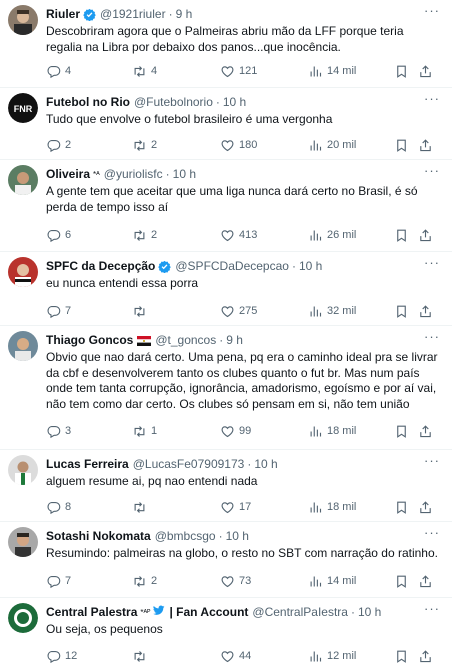 This screenshot has width=452, height=670. Describe the element at coordinates (300, 612) in the screenshot. I see `user-handle: @CentralPaIestra` at that location.